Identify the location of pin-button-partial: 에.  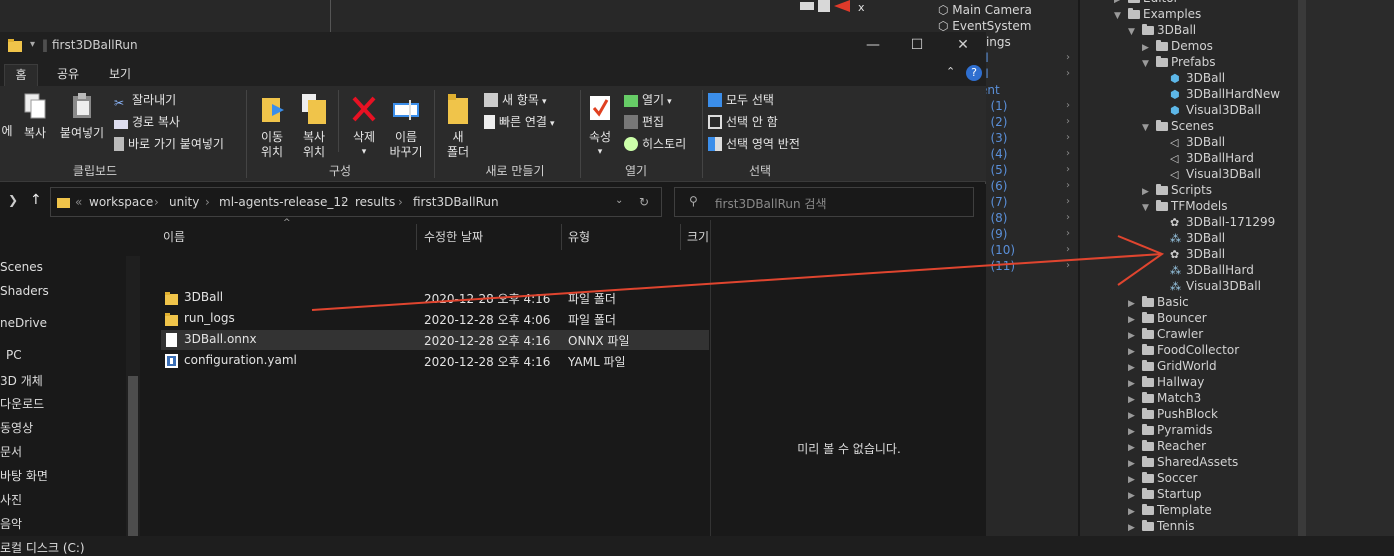
(7, 131).